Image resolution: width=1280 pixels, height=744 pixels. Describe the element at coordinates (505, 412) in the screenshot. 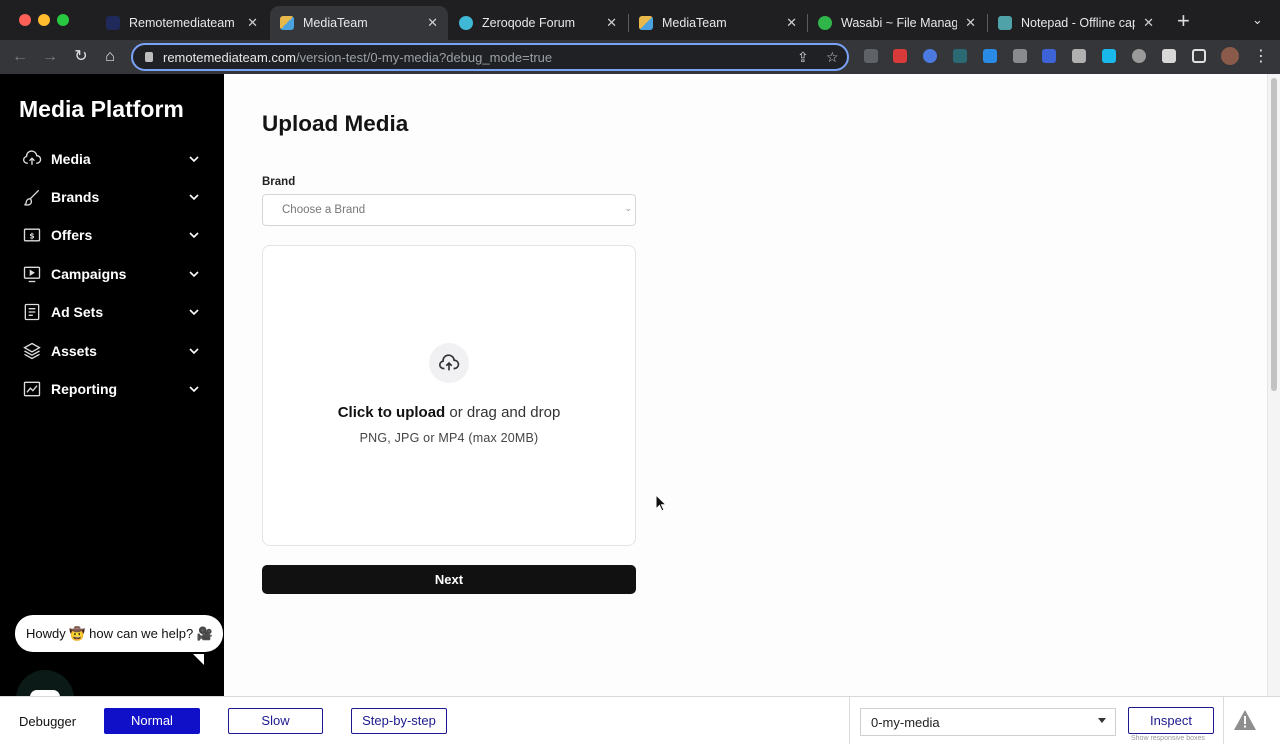

I see `drag-drop-text: or drag and drop` at that location.